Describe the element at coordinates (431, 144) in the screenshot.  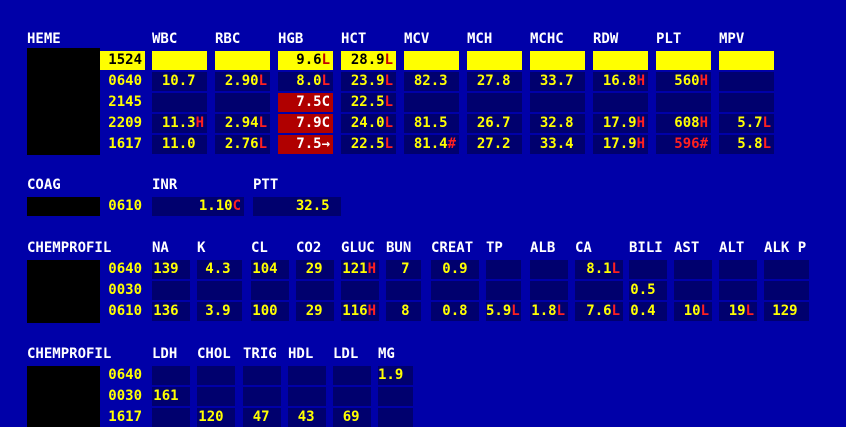
I see `heme-value-cell: 81.4#` at that location.